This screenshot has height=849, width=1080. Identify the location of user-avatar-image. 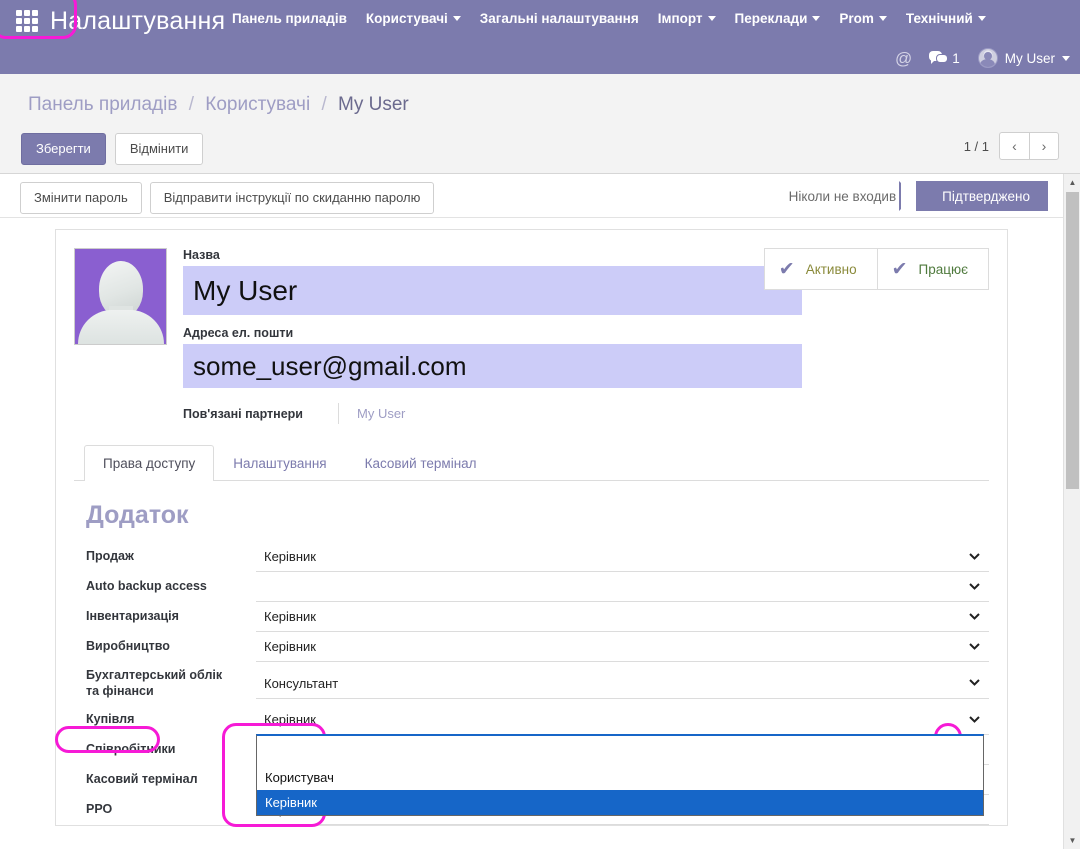
(120, 296).